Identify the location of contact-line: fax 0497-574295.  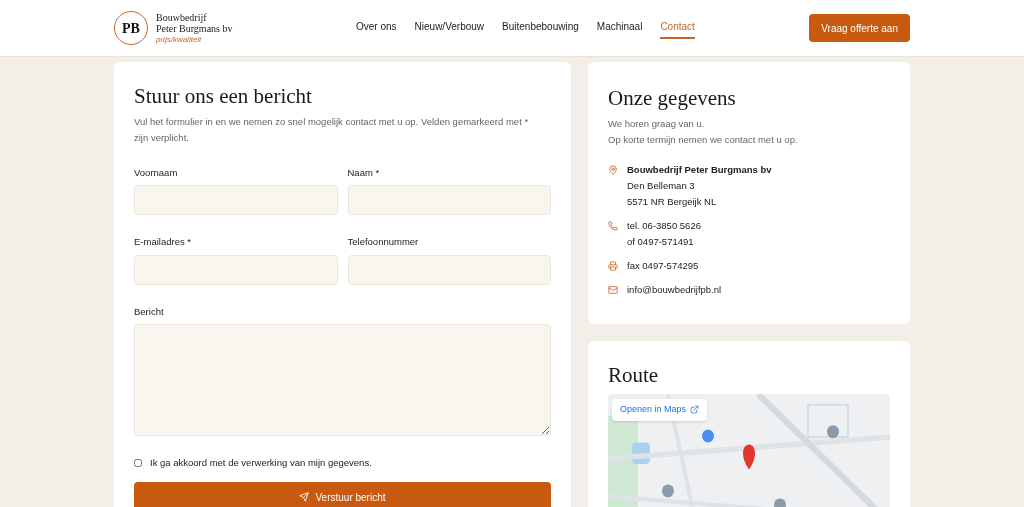
(663, 266).